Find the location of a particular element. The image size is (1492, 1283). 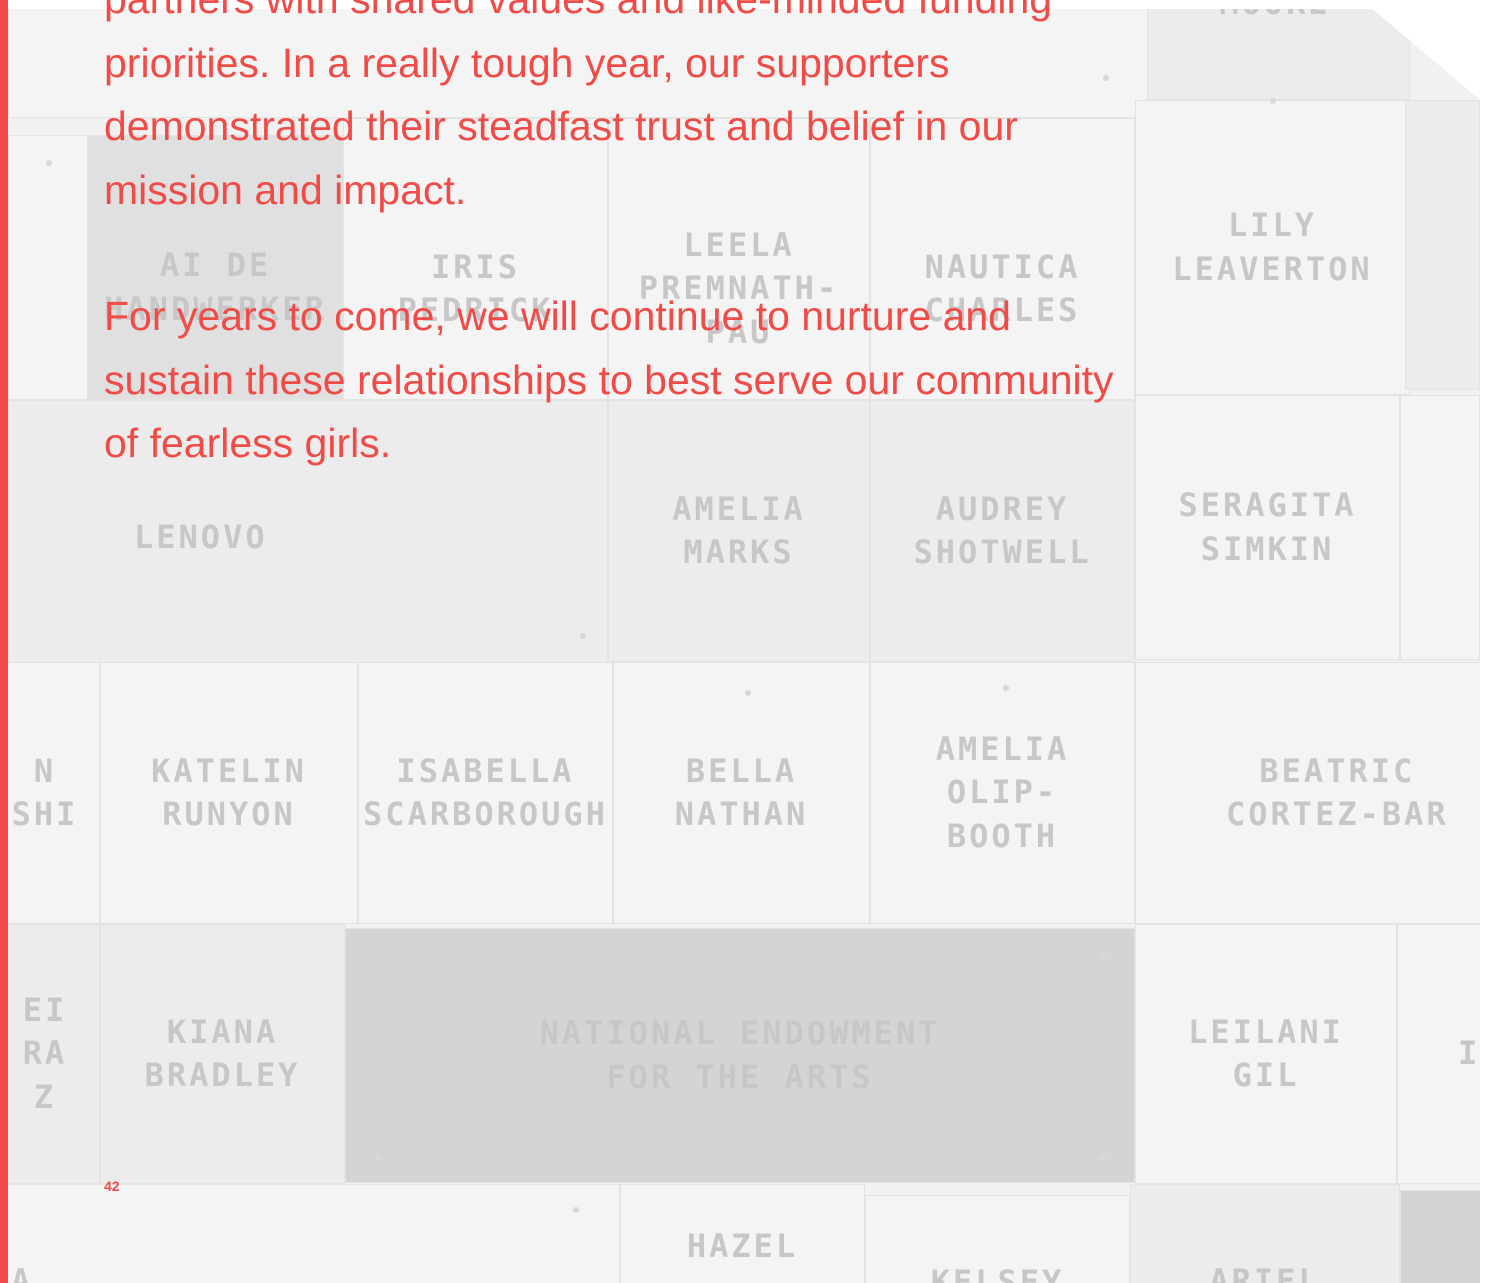

plaque-right-upper is located at coordinates (1442, 245).